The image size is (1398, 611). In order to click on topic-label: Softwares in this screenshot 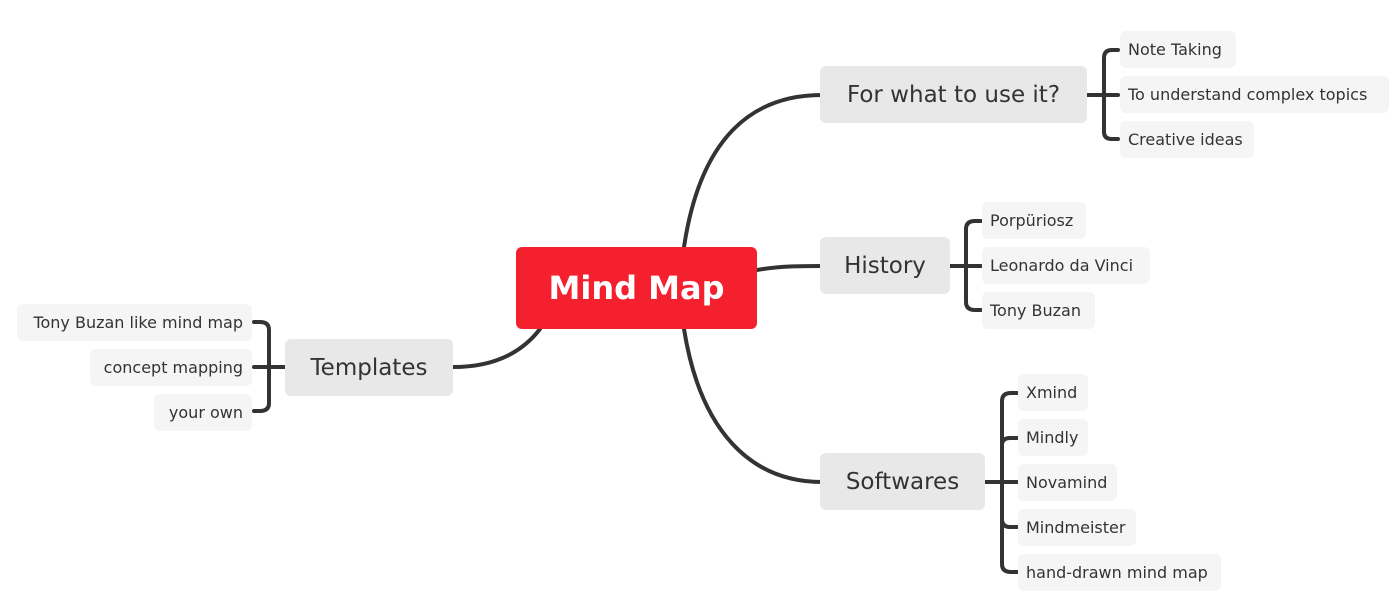, I will do `click(902, 481)`.